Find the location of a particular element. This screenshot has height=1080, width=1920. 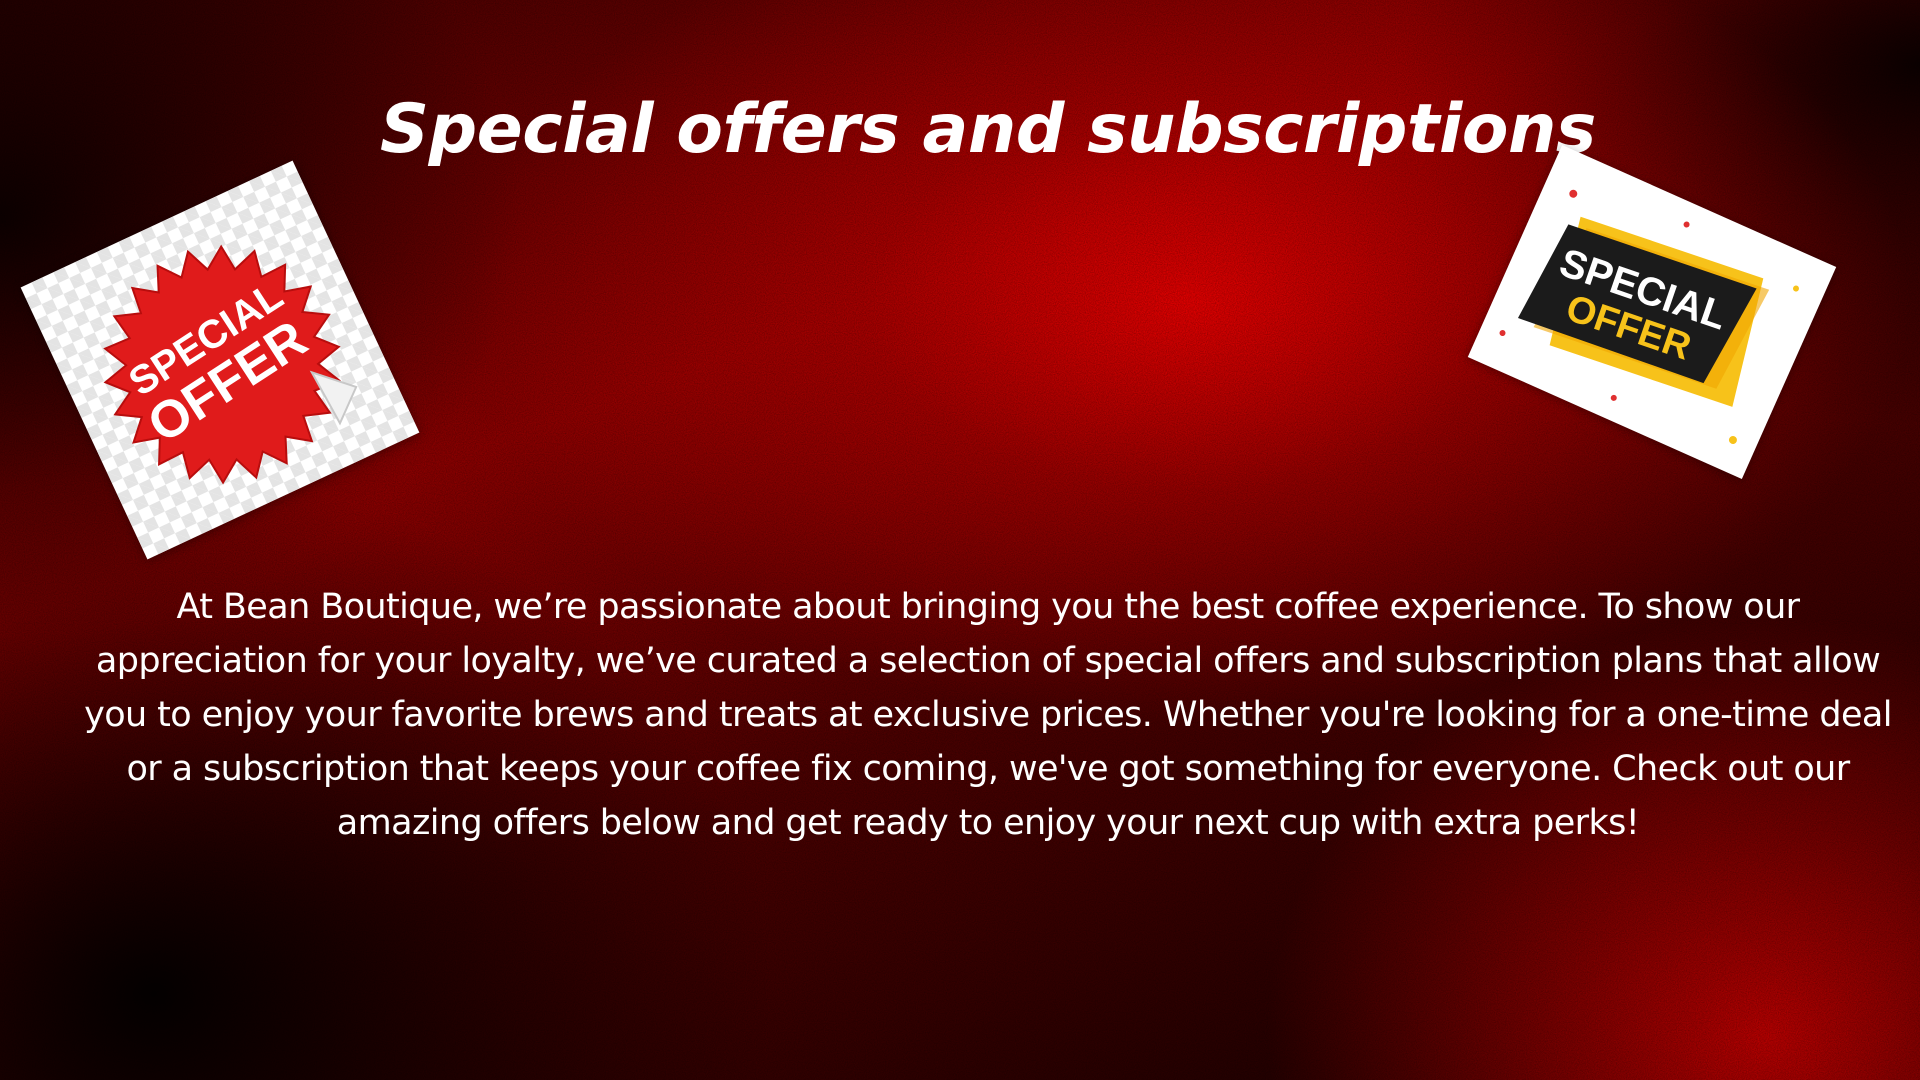

special-offer-sticker-right: SPECIAL OFFER is located at coordinates (1652, 312).